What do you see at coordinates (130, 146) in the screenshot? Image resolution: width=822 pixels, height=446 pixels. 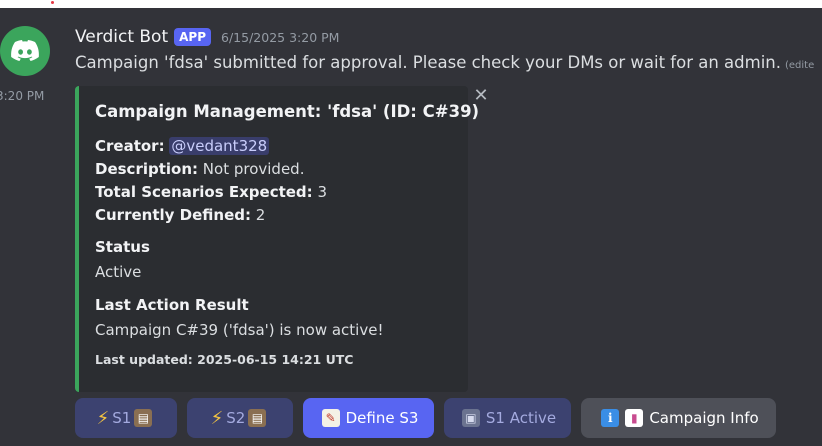 I see `creator-label: Creator:` at bounding box center [130, 146].